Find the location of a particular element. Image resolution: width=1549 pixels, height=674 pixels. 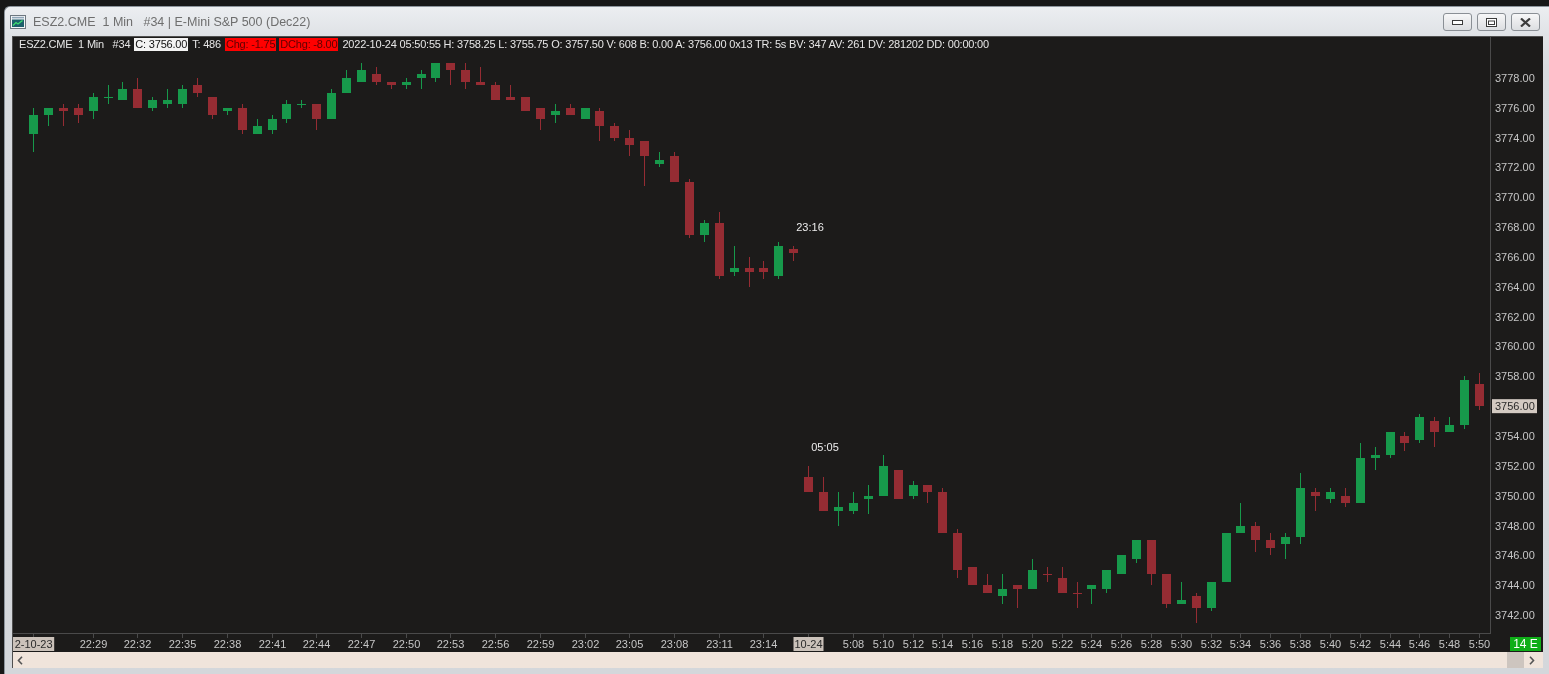

time-label: 23:05 is located at coordinates (629, 644).